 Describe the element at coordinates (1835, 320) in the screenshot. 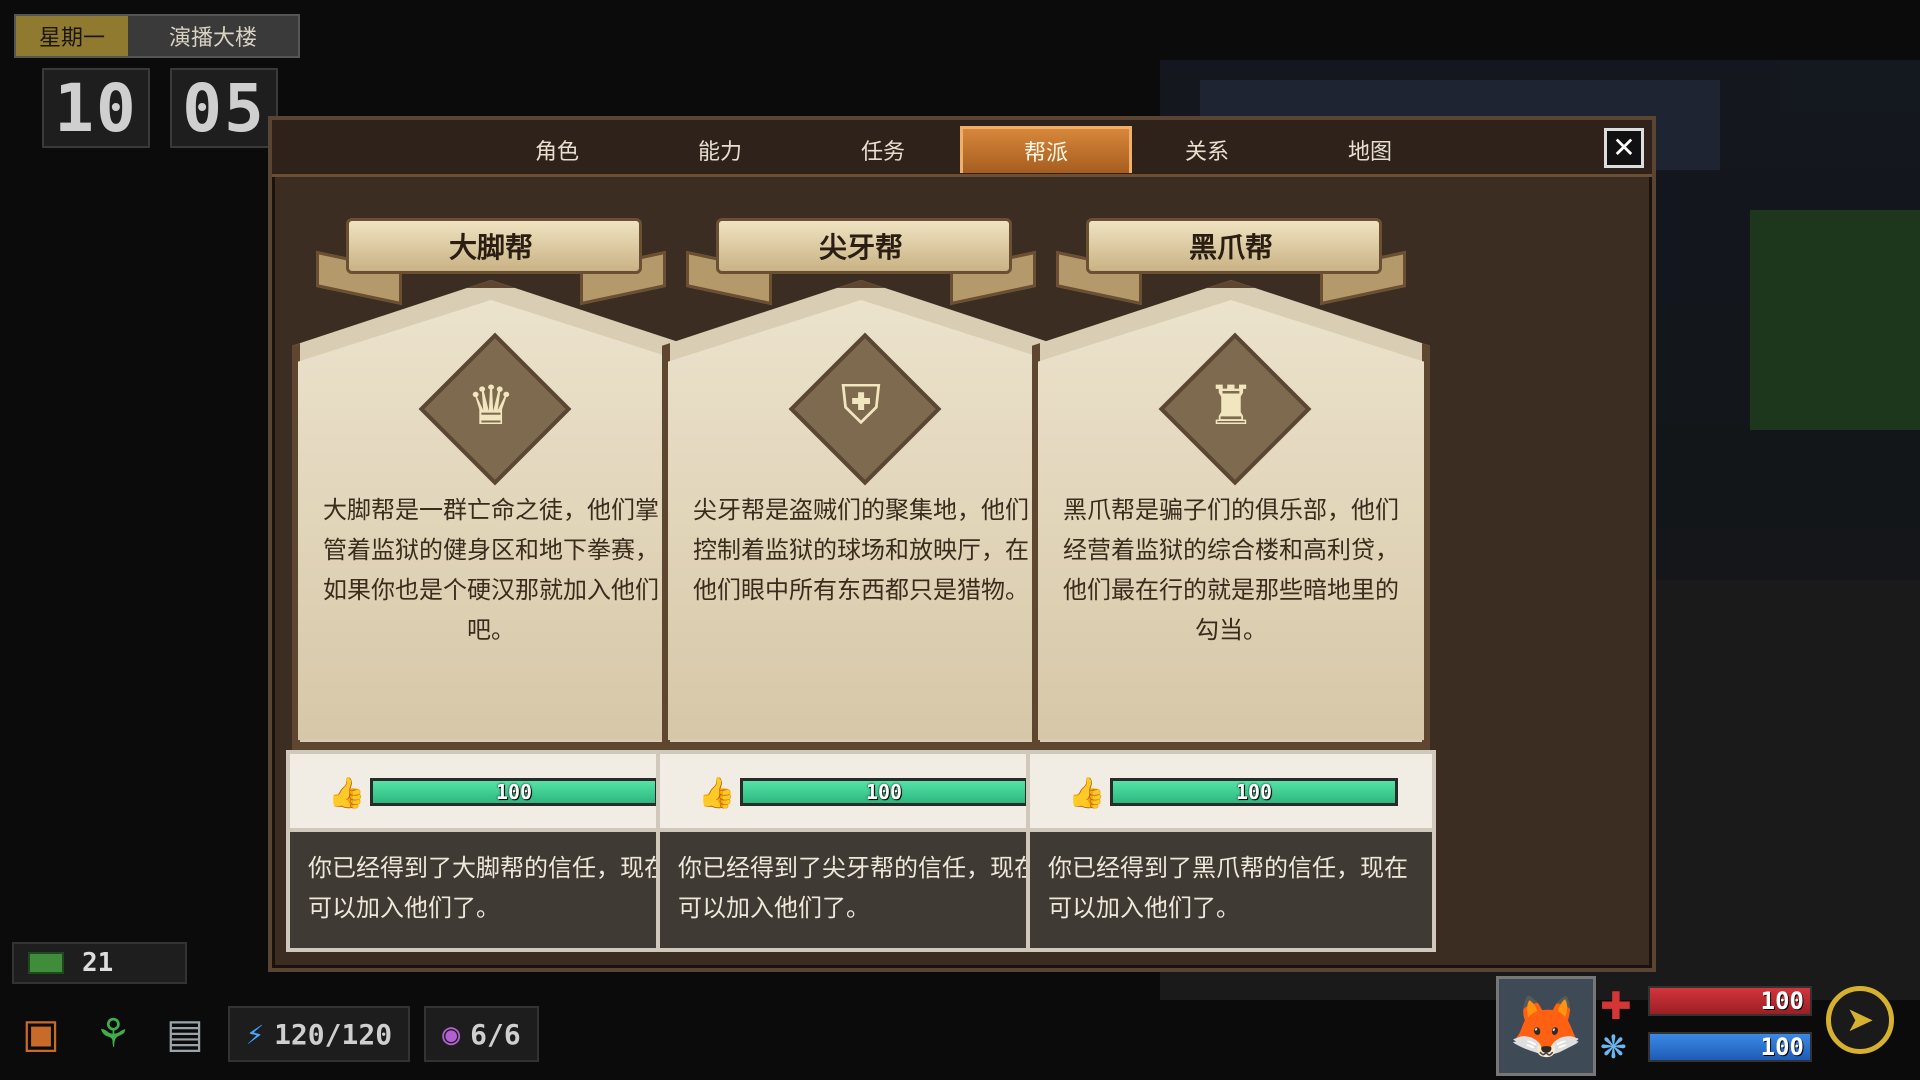

I see `background-green-wall` at that location.